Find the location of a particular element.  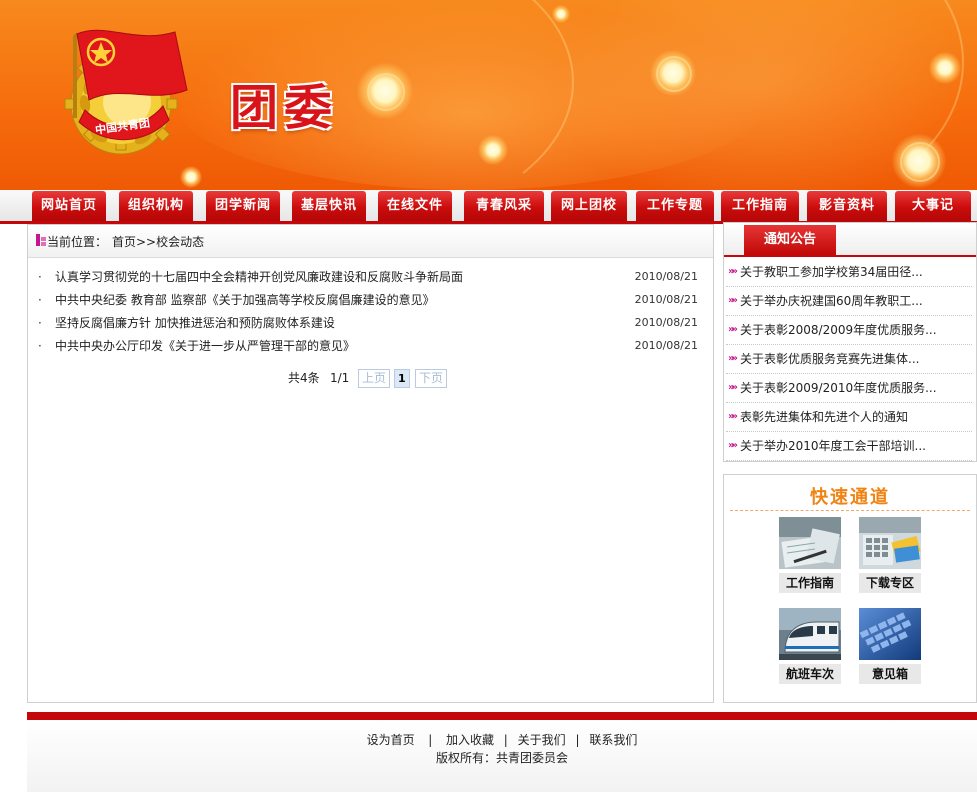

notice-item-text: 表彰先进集体和先进个人的通知 is located at coordinates (824, 417).